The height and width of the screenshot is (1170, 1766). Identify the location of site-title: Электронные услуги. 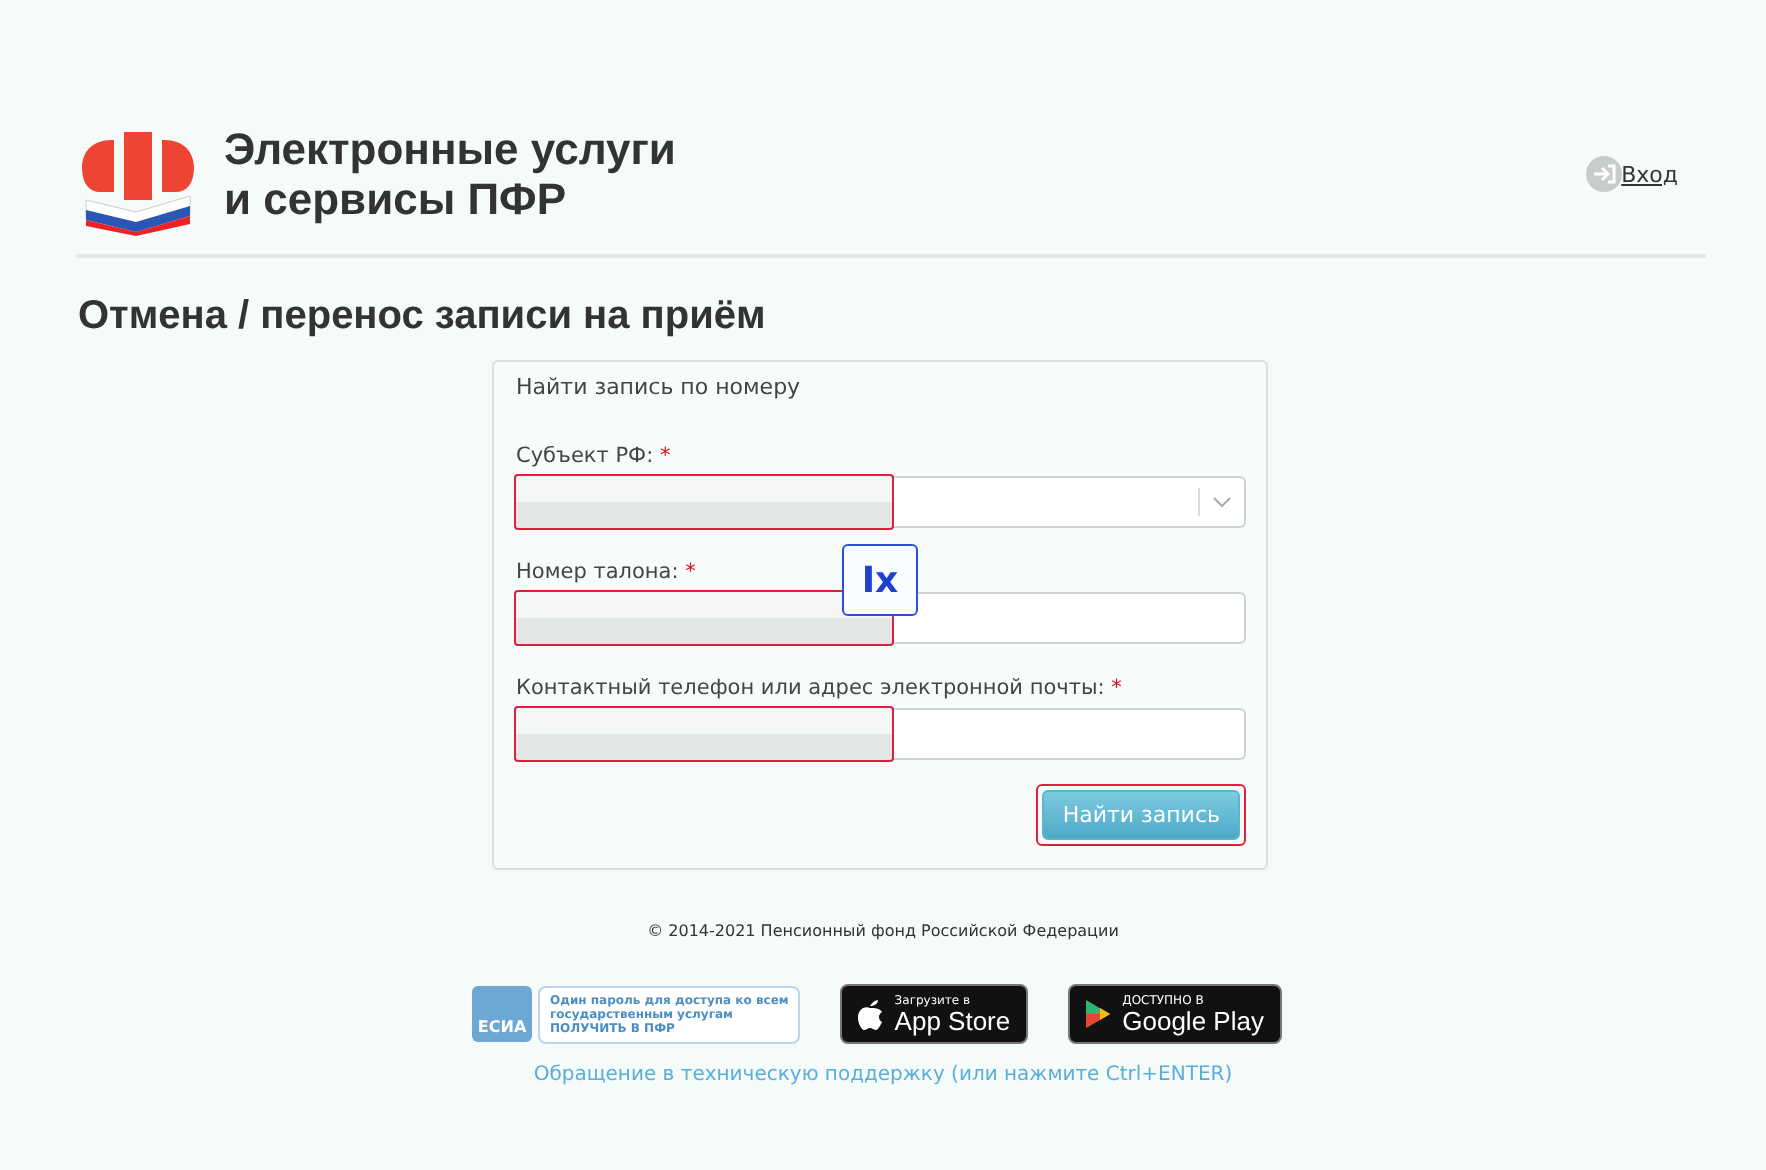
(451, 149).